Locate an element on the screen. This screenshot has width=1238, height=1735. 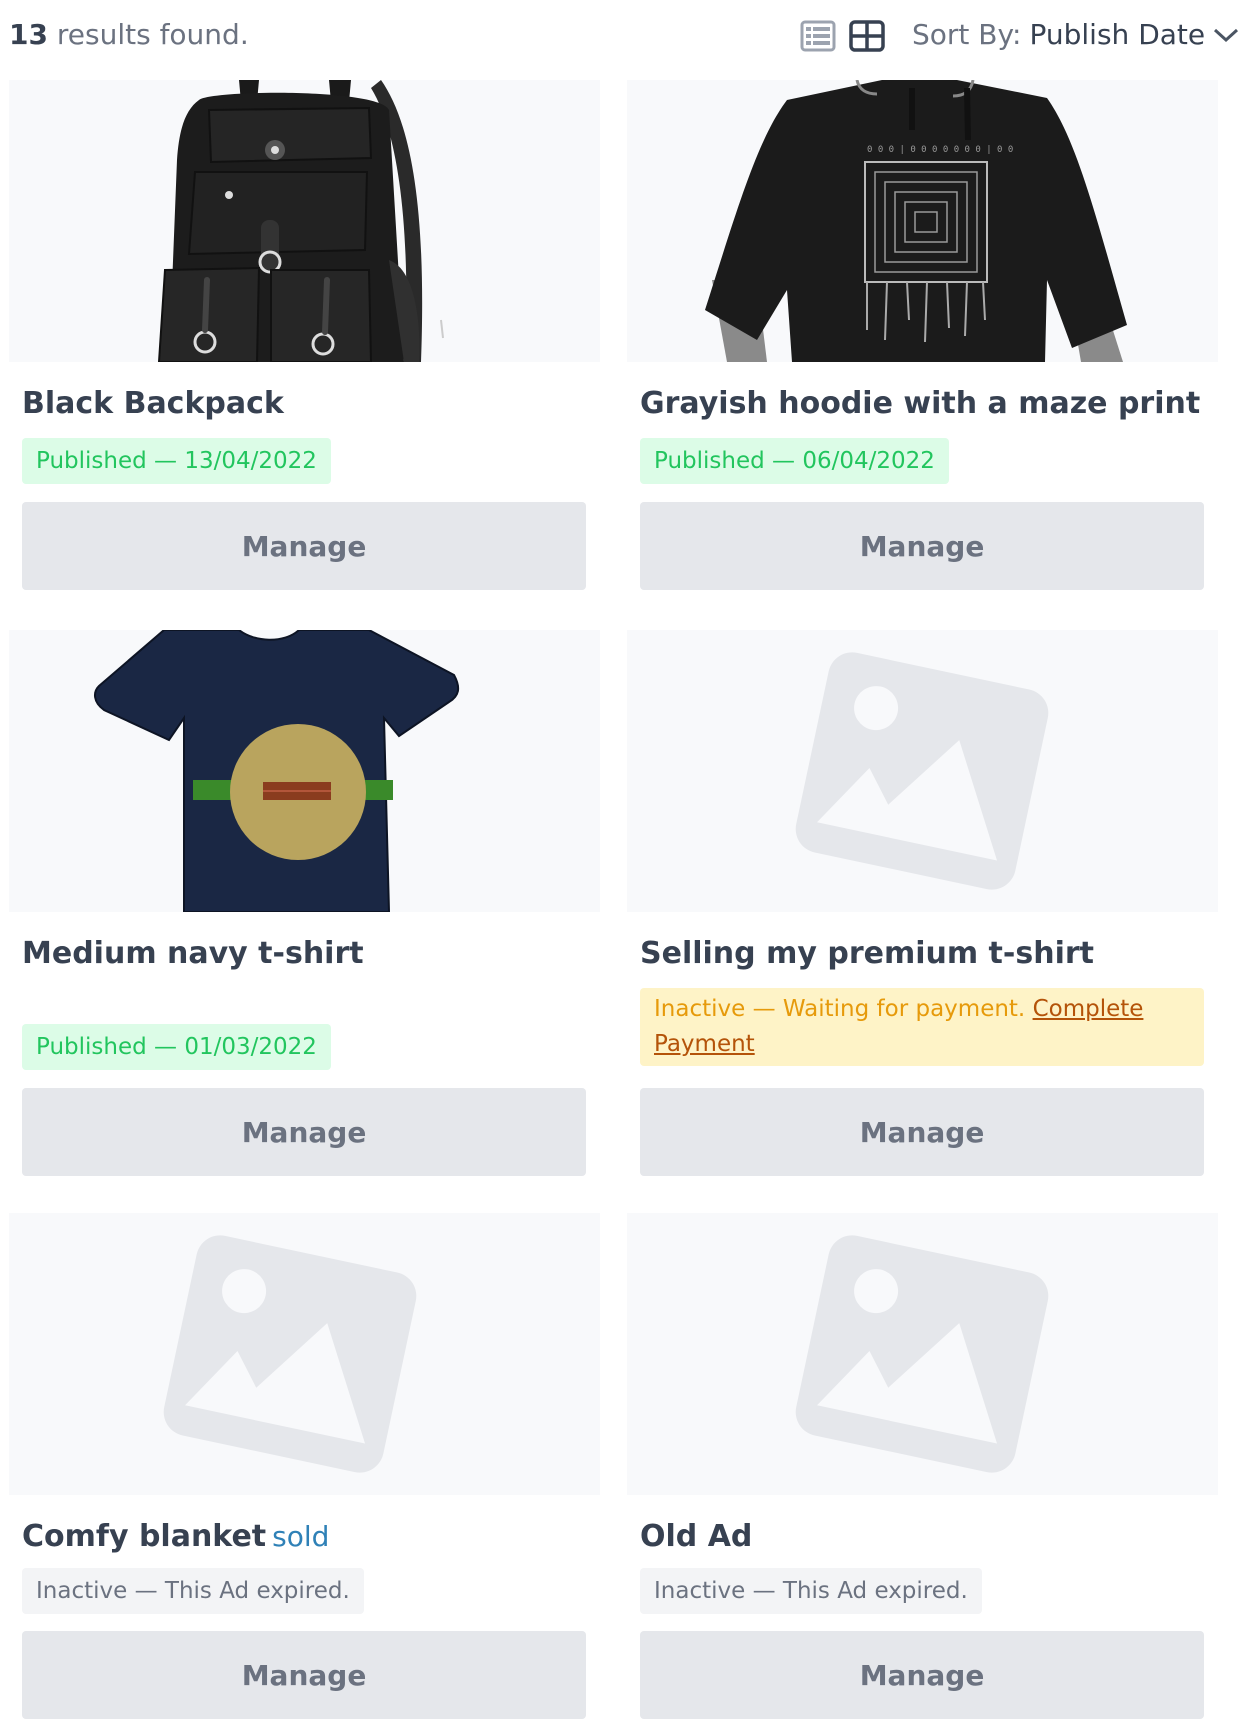
list-view-button is located at coordinates (818, 36).